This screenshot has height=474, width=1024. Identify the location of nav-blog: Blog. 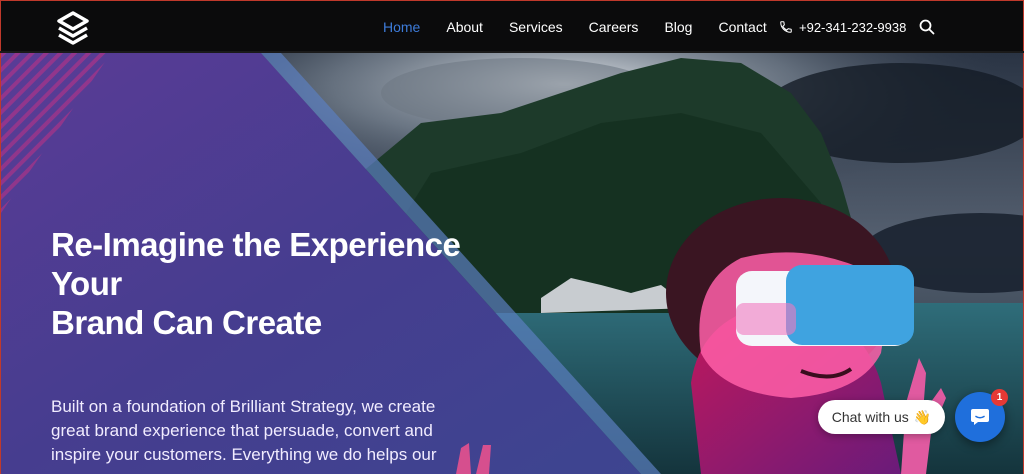
(678, 27).